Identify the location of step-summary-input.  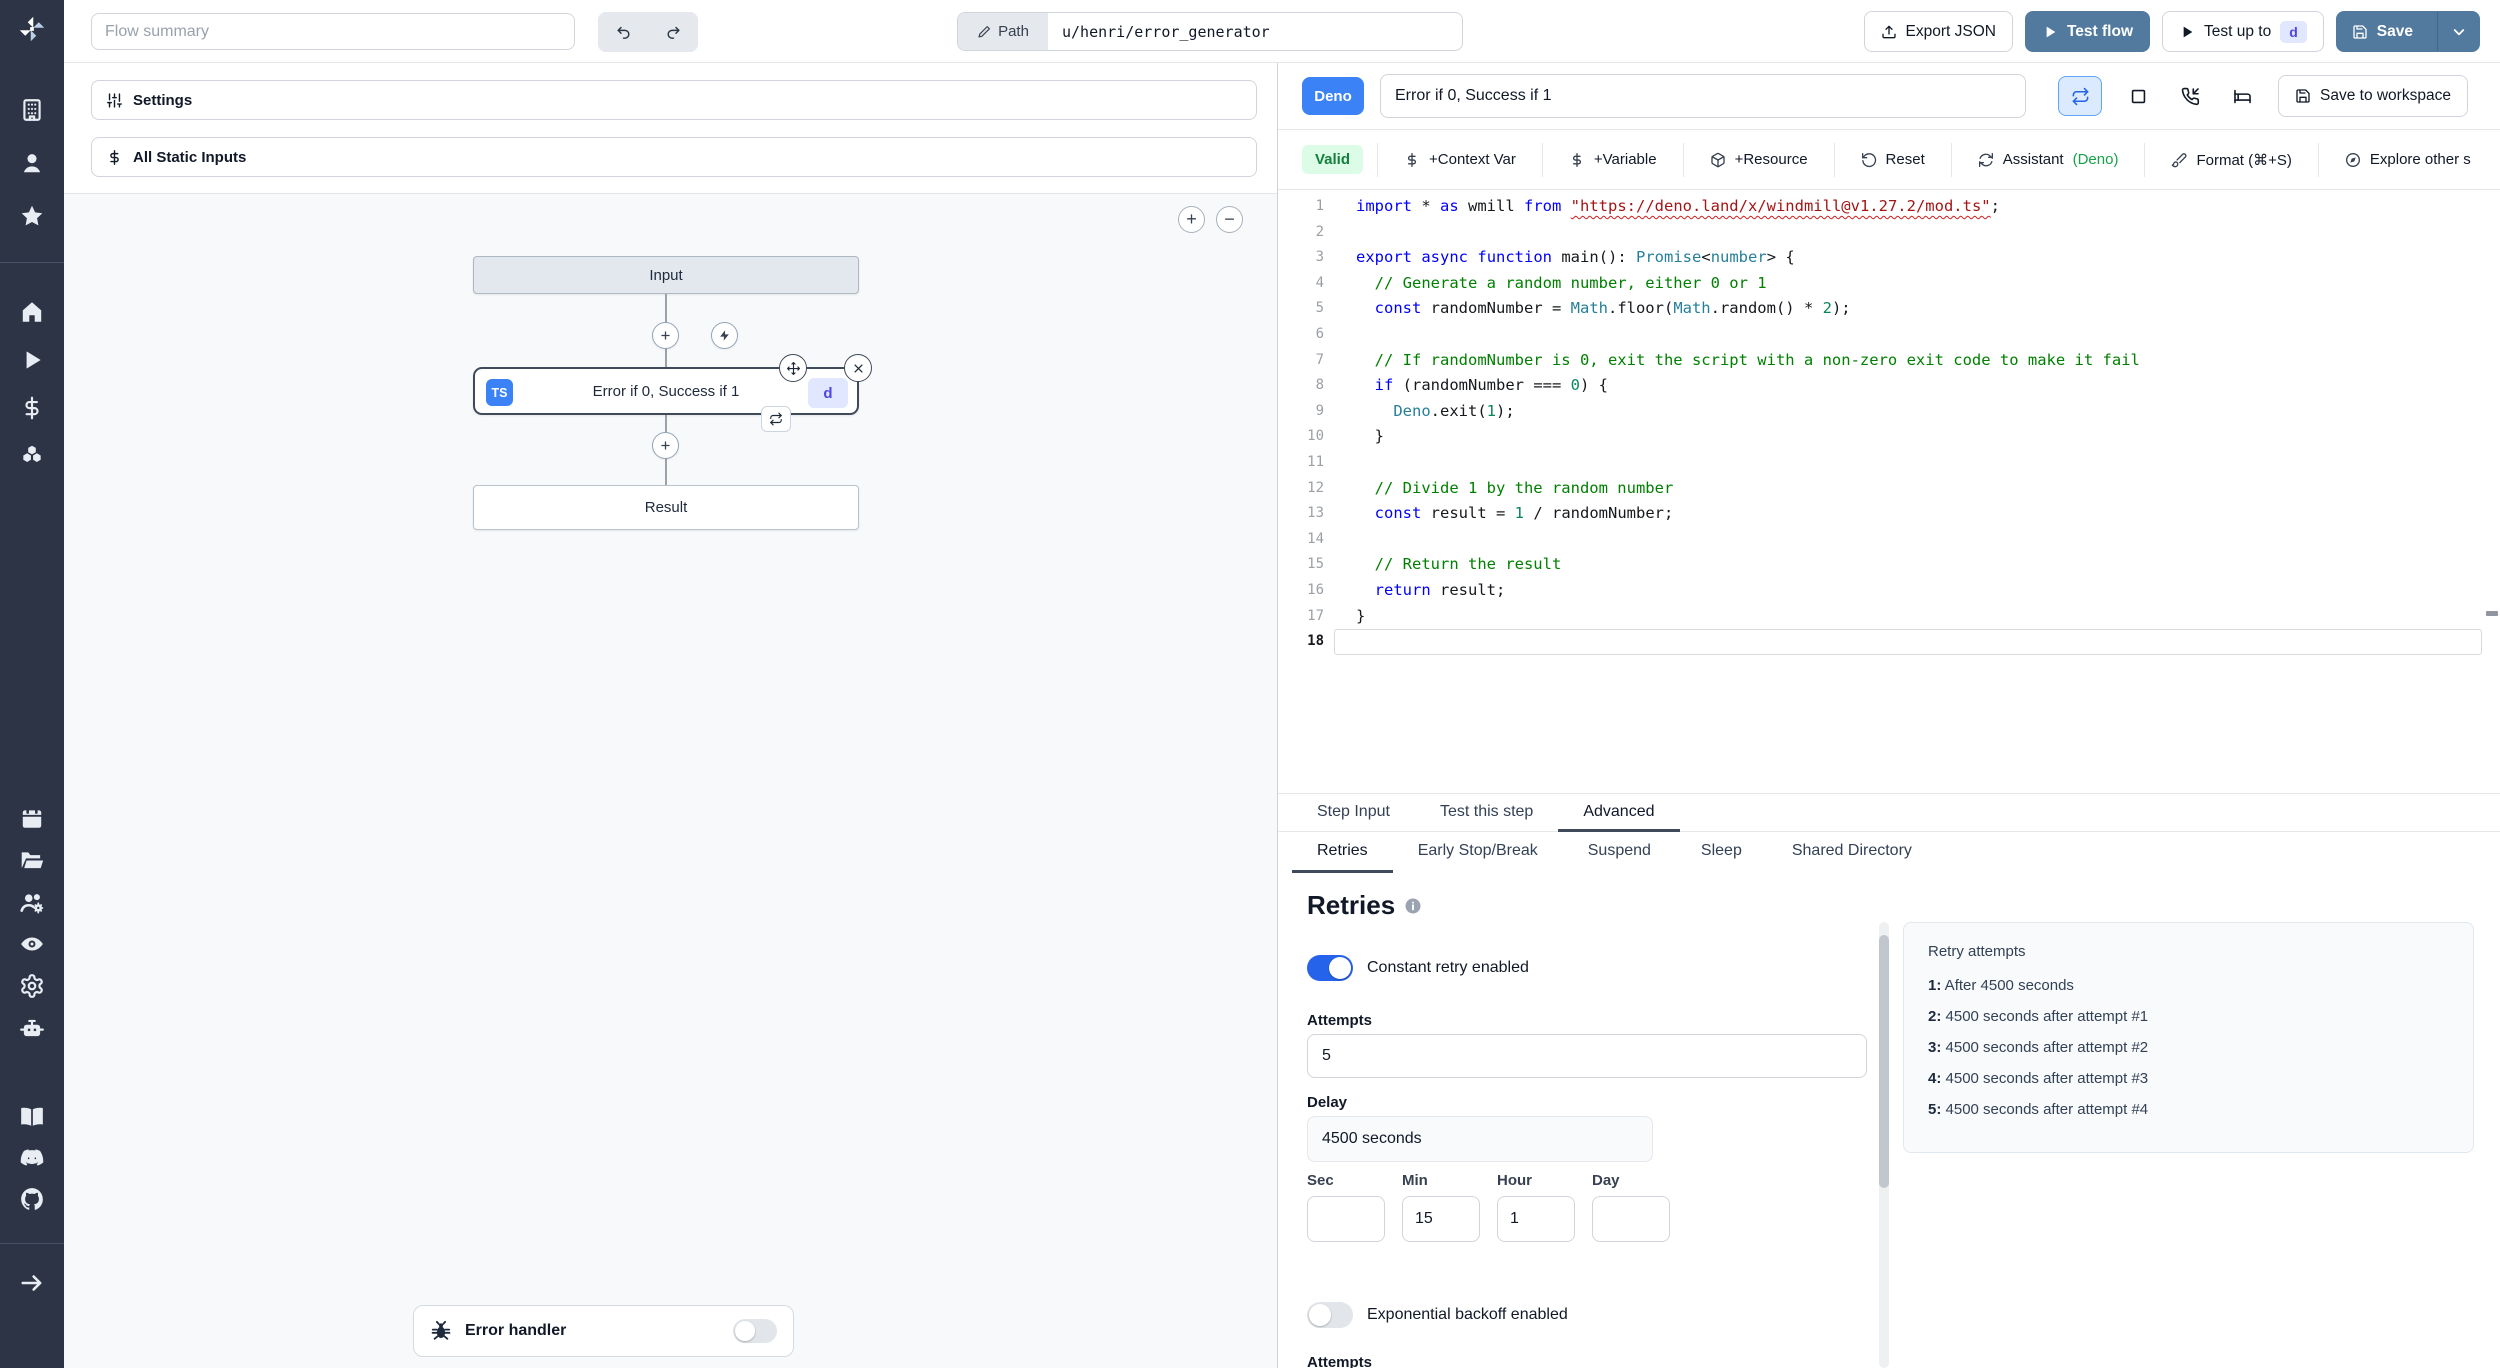
(1703, 96).